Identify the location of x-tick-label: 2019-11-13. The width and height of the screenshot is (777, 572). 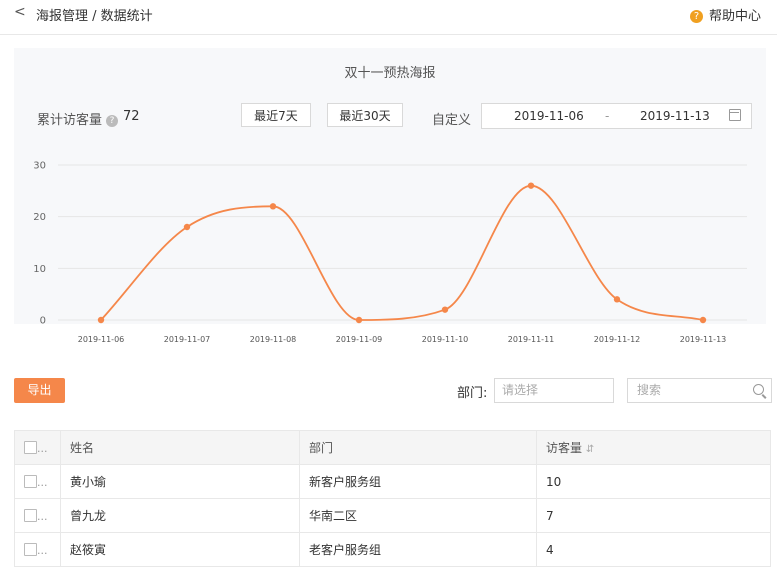
(703, 339).